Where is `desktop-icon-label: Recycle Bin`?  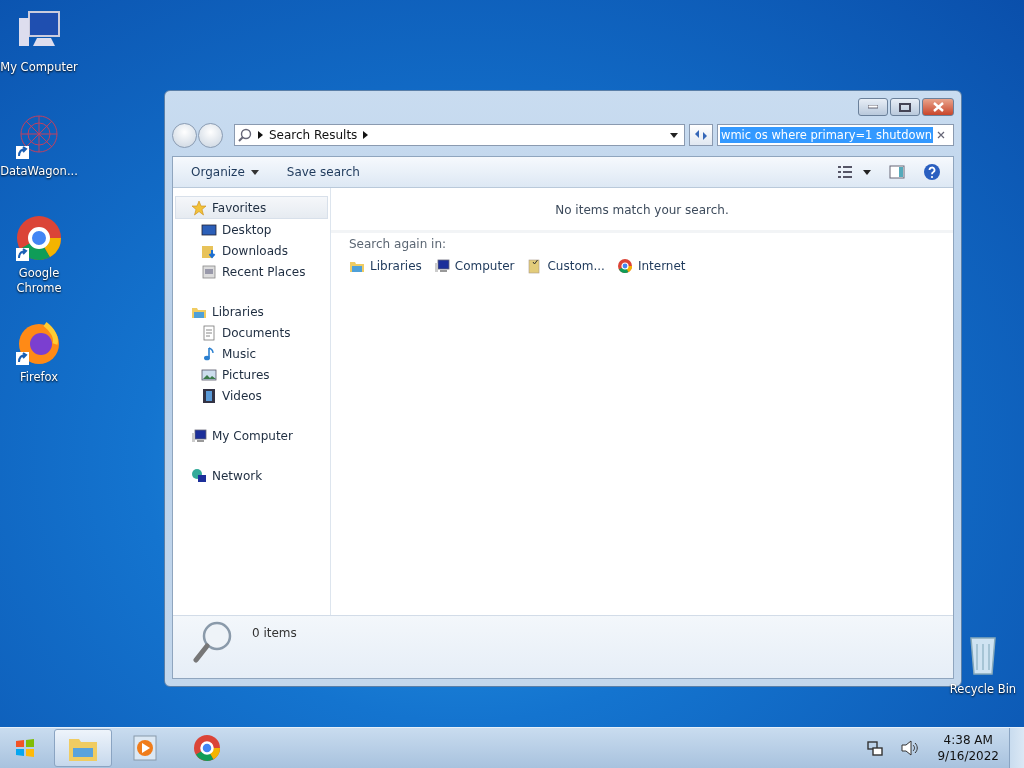 desktop-icon-label: Recycle Bin is located at coordinates (983, 689).